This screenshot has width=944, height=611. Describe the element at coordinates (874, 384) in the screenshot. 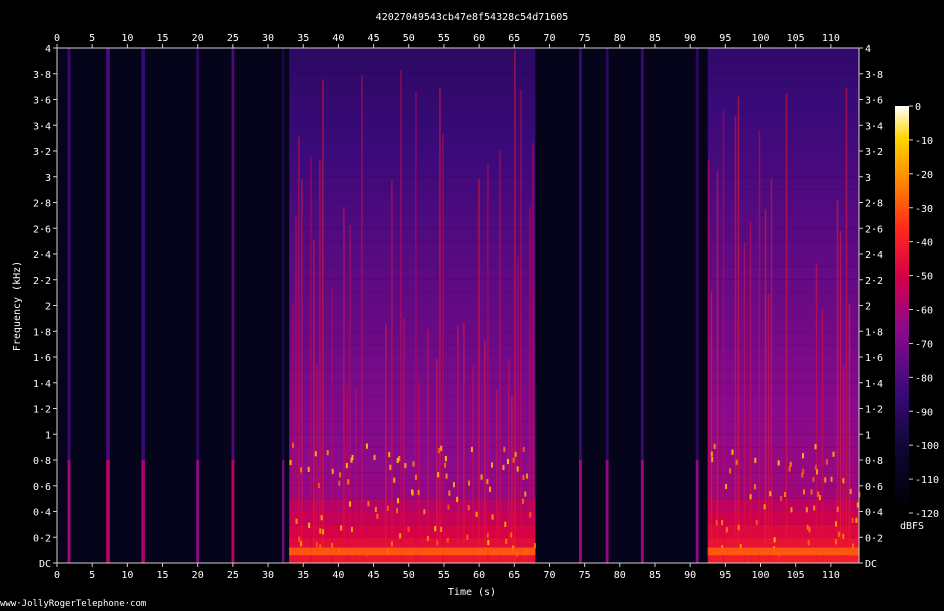

I see `y-tick-label-right: 1·4` at that location.